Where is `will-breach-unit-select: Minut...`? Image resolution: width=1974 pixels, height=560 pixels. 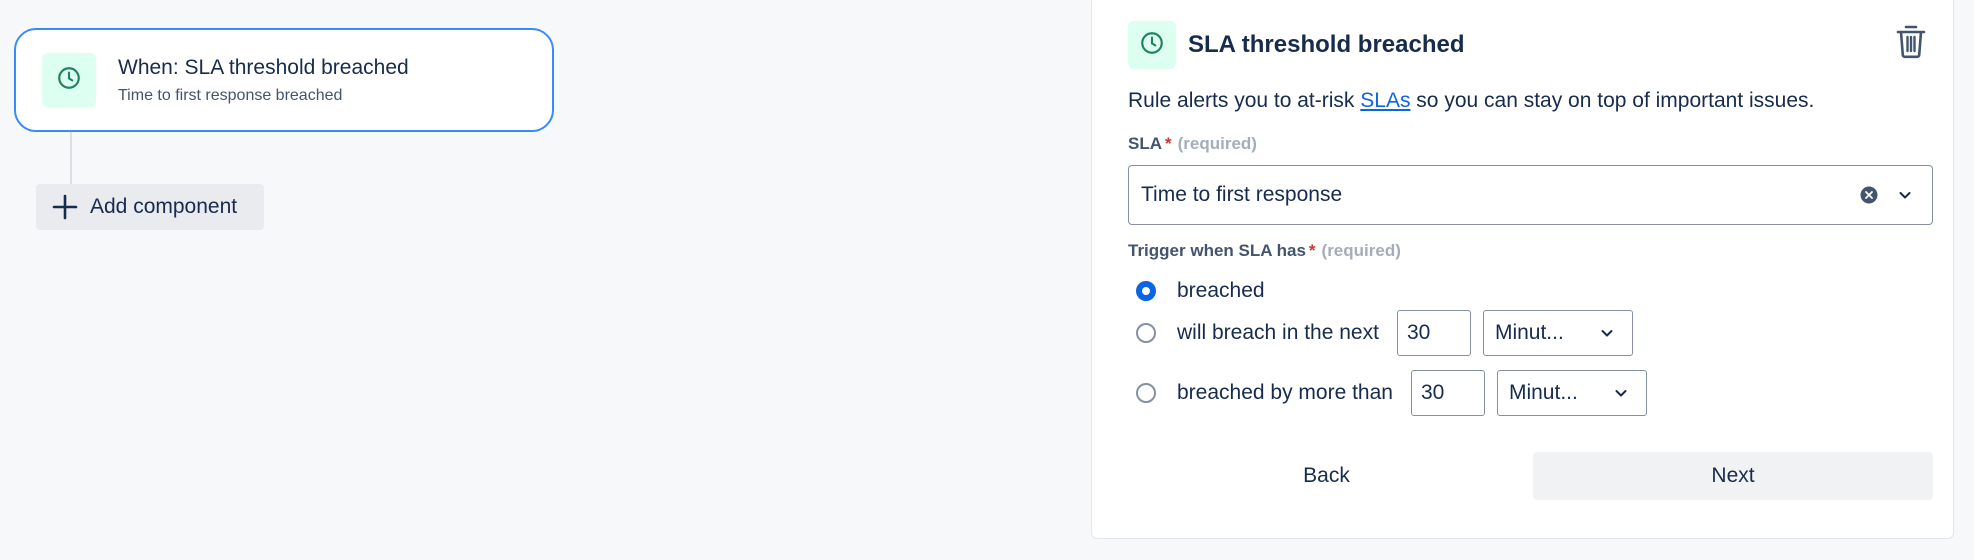
will-breach-unit-select: Minut... is located at coordinates (1557, 333).